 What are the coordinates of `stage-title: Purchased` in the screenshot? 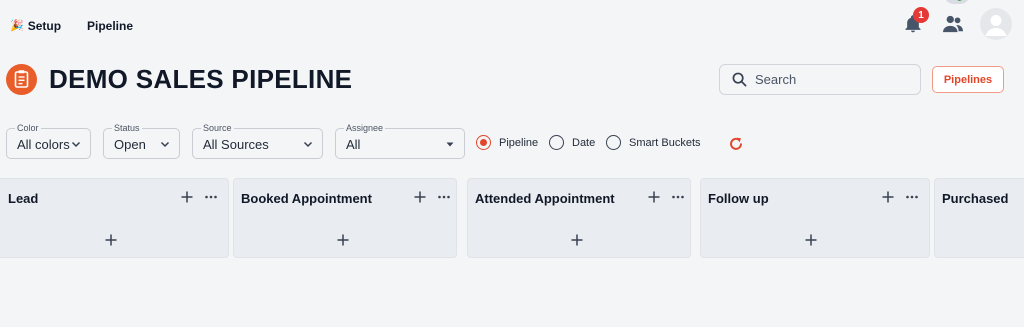 It's located at (975, 198).